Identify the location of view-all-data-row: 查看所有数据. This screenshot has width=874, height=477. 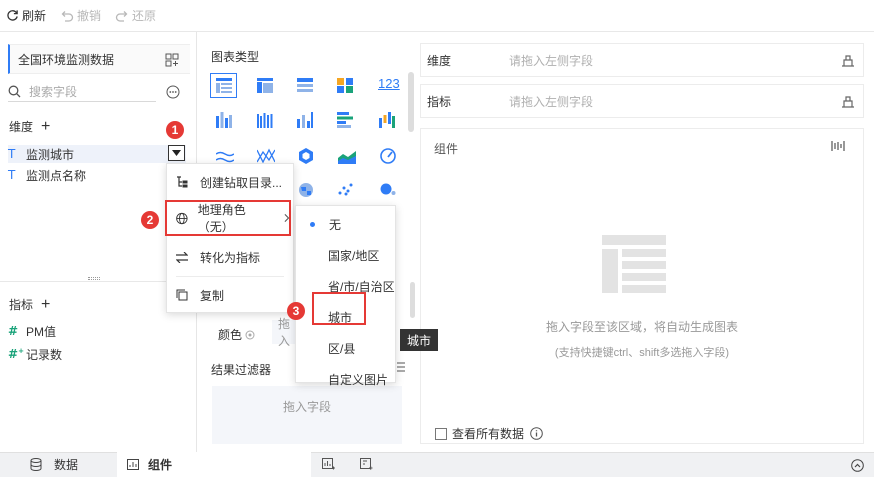
(489, 433).